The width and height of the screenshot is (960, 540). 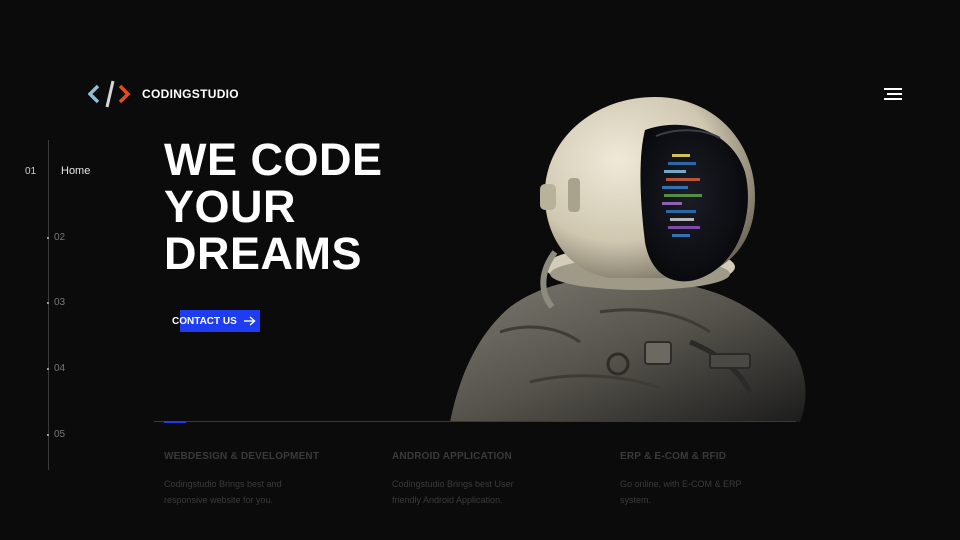 What do you see at coordinates (636, 500) in the screenshot?
I see `service-desc-line: system.` at bounding box center [636, 500].